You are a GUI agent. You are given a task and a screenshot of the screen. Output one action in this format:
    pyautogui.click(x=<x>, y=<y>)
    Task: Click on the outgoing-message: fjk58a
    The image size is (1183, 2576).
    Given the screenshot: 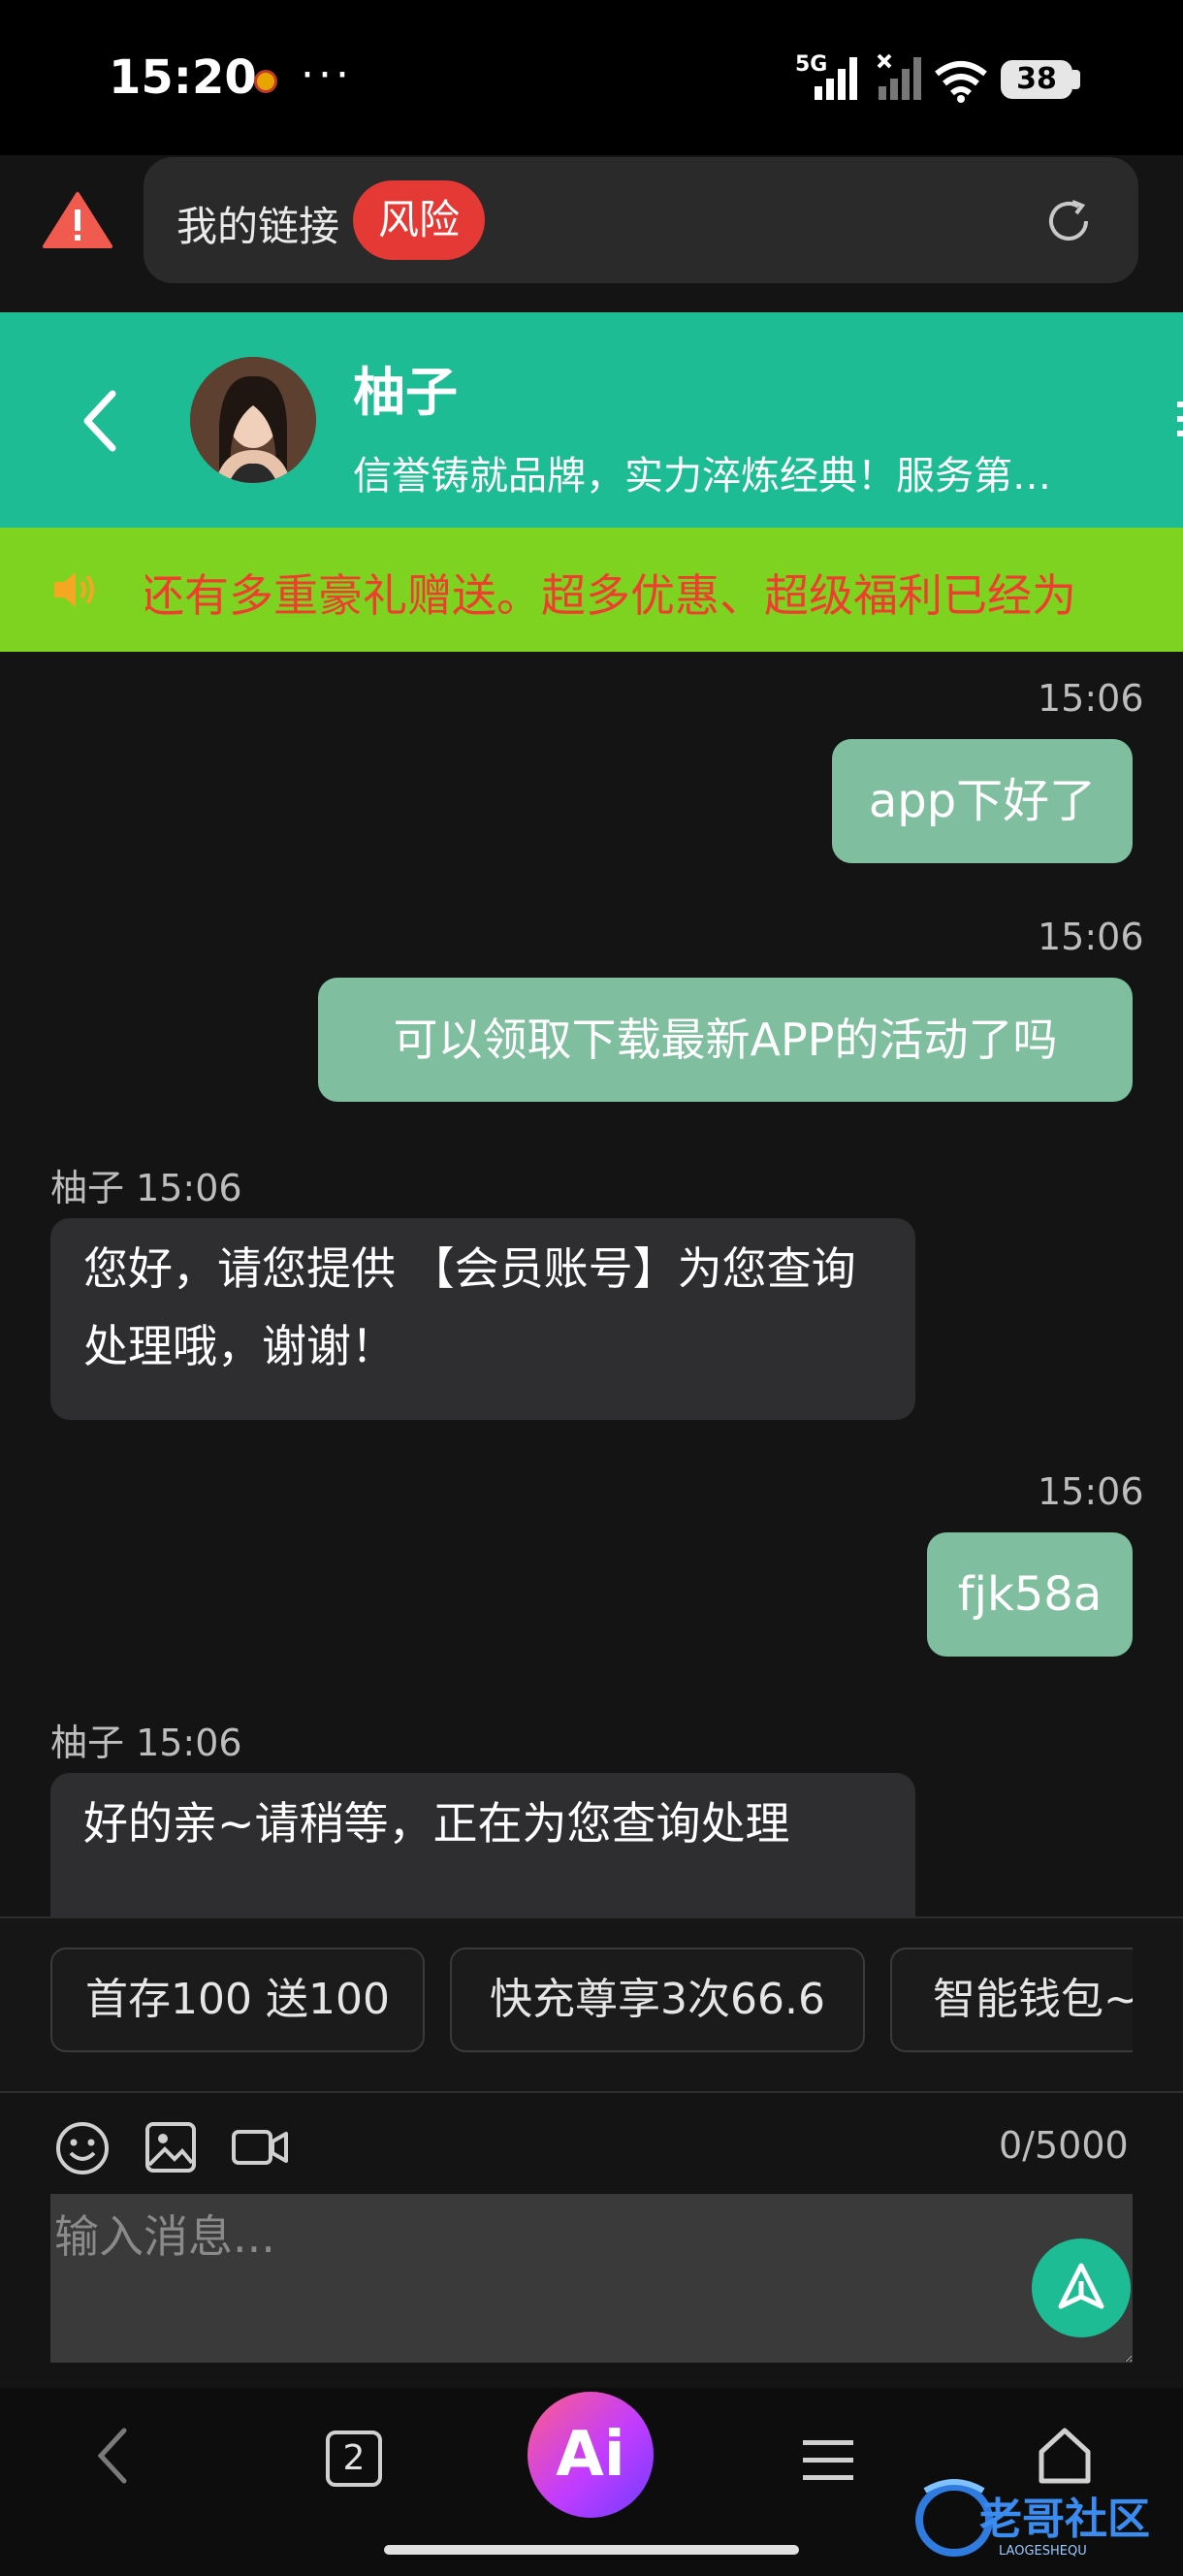 What is the action you would take?
    pyautogui.click(x=1030, y=1594)
    